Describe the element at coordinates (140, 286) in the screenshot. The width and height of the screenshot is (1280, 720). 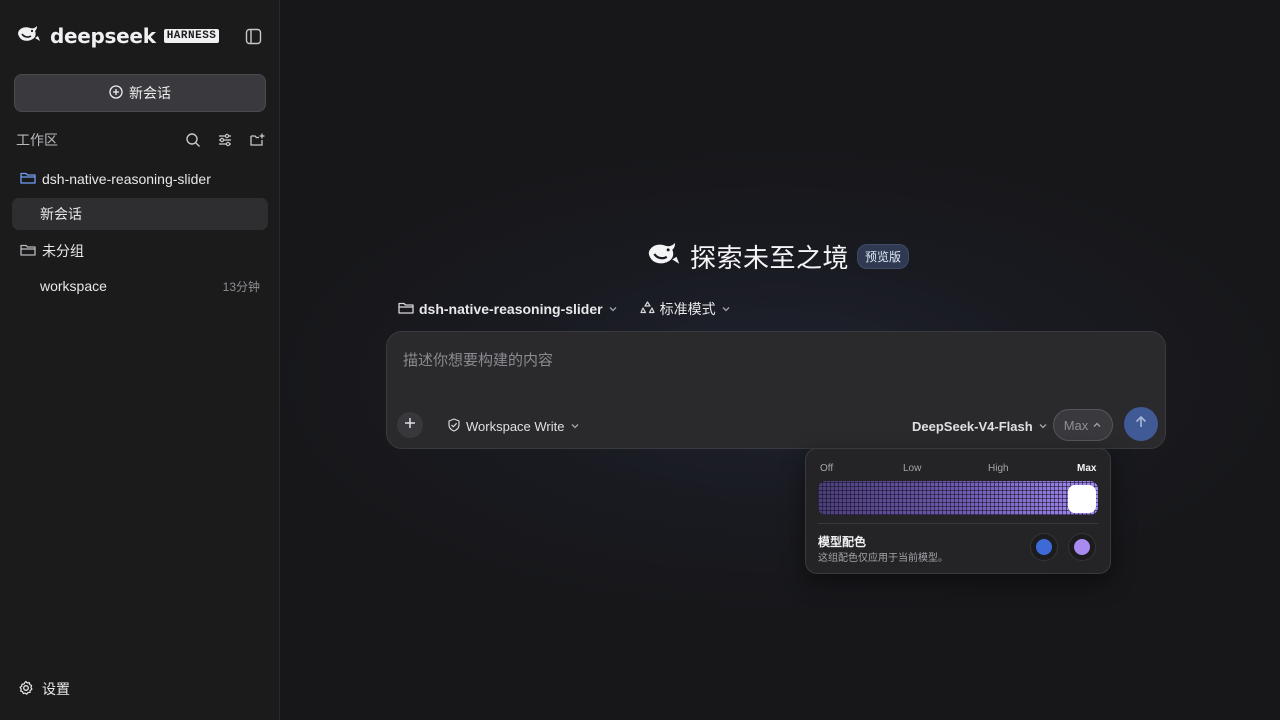
I see `session-item-workspace: workspace 13分钟` at that location.